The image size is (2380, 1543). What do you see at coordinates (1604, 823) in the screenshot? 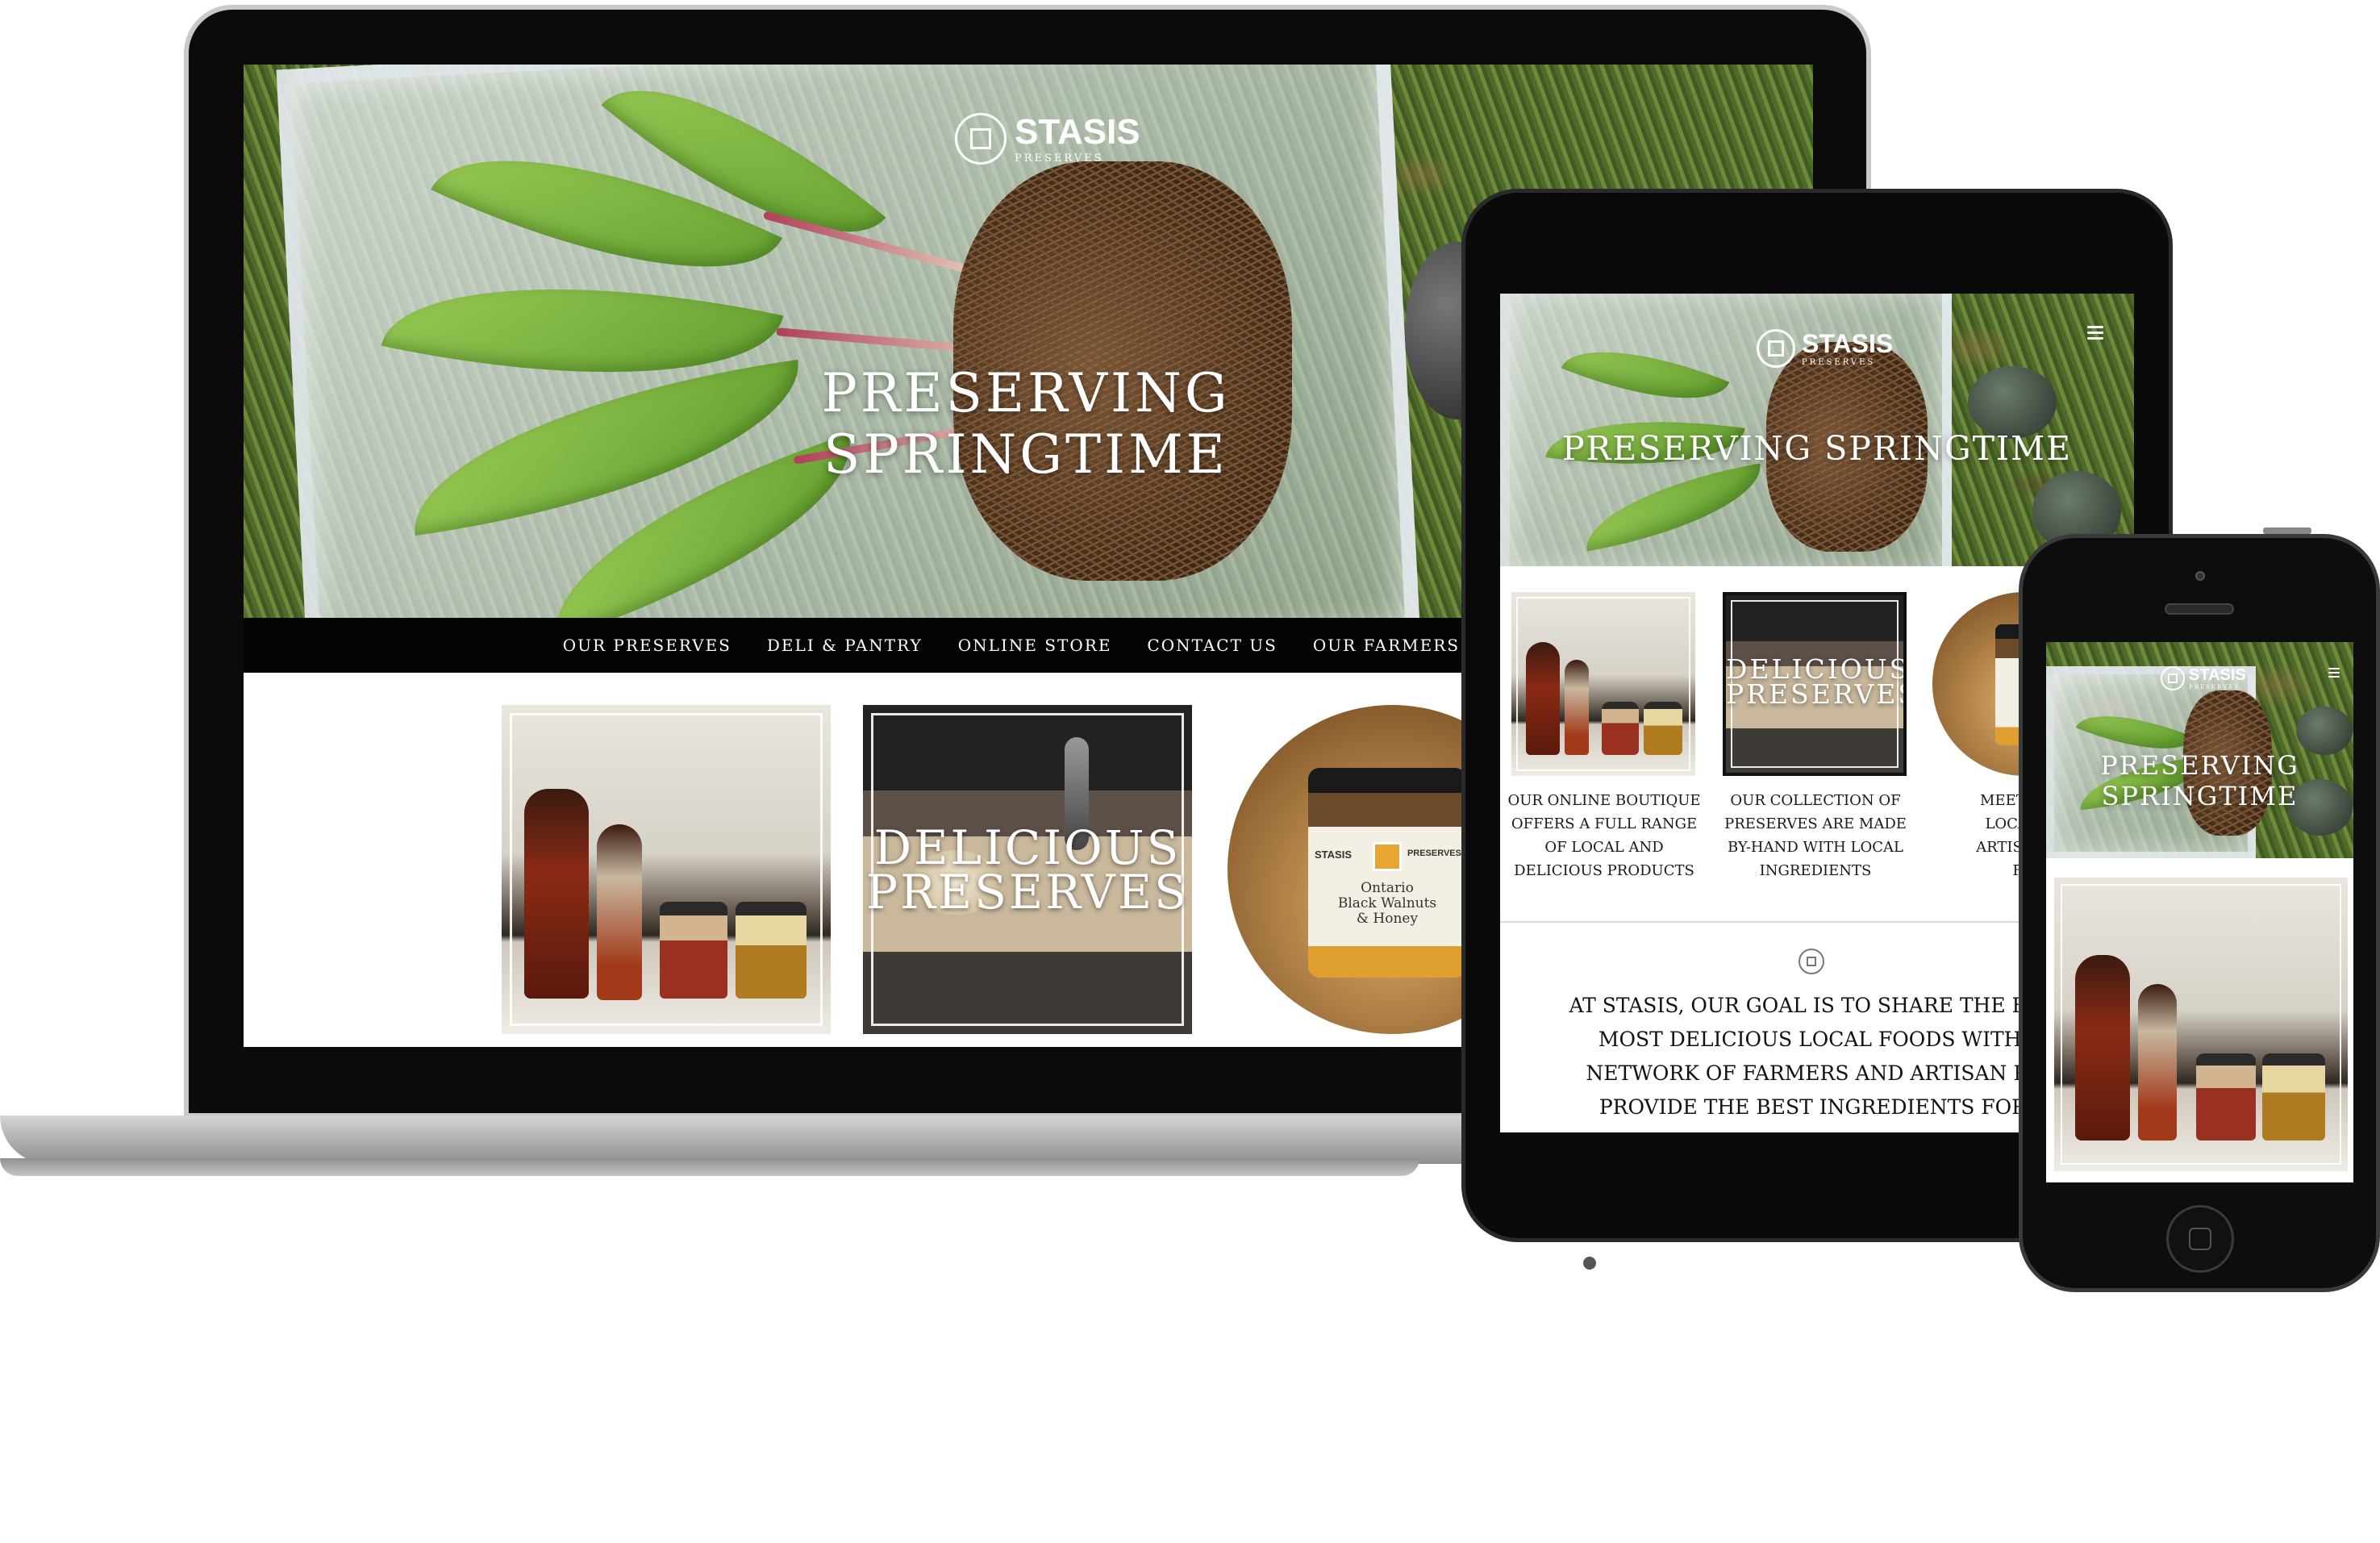
I see `blurb-line: OFFERS A FULL RANGE` at bounding box center [1604, 823].